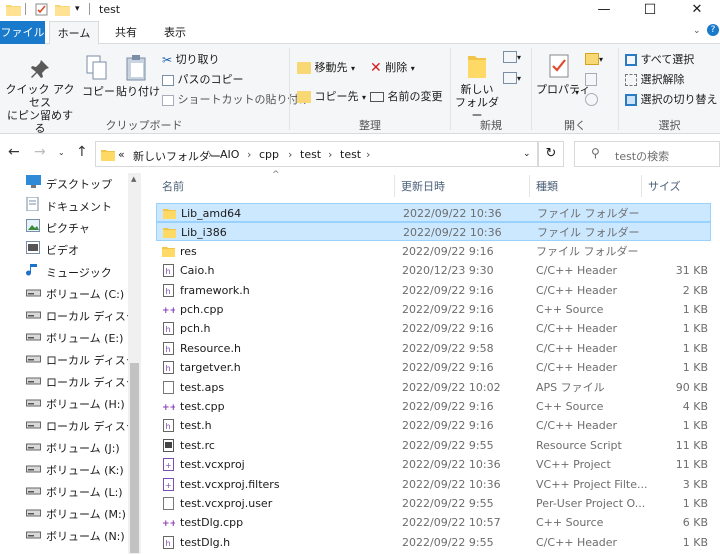 This screenshot has width=720, height=554. What do you see at coordinates (695, 523) in the screenshot?
I see `file-size: 6 KB` at bounding box center [695, 523].